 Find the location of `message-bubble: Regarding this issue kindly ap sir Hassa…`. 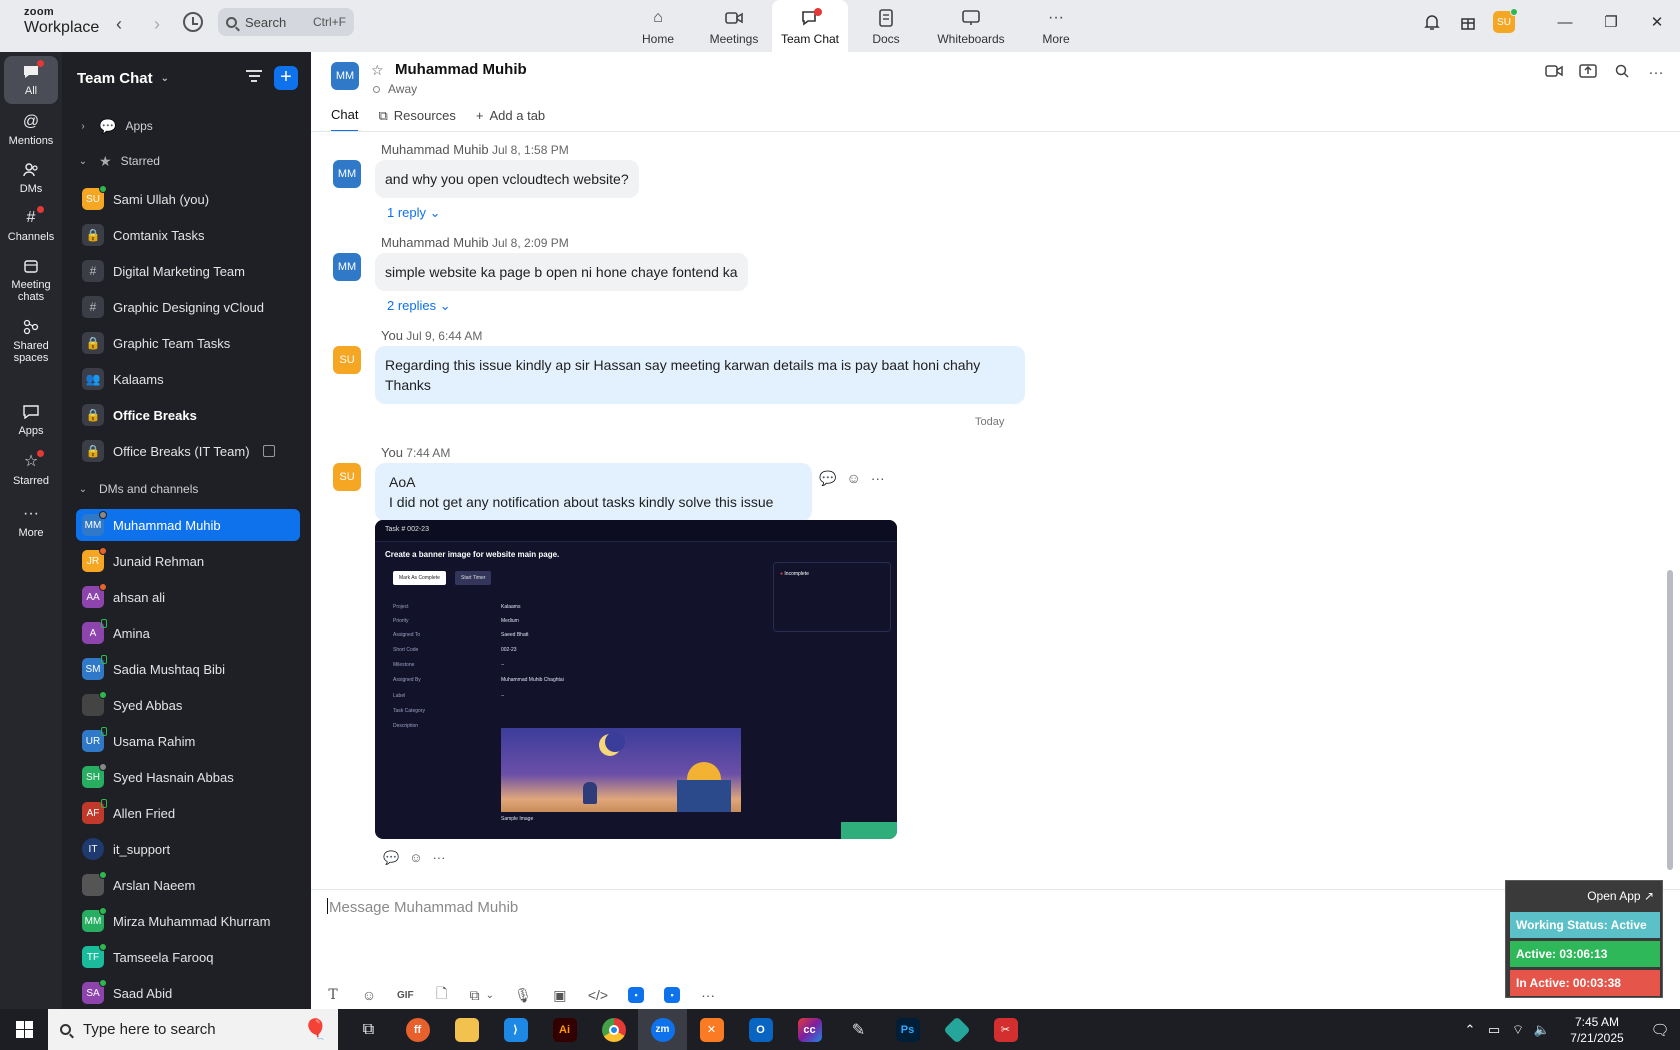

message-bubble: Regarding this issue kindly ap sir Hassa… is located at coordinates (700, 375).